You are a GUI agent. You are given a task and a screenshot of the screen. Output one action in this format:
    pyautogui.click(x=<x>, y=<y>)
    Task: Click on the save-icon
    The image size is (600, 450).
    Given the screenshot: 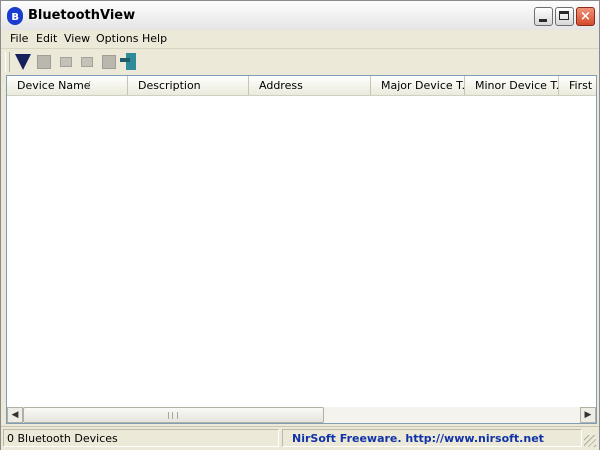 What is the action you would take?
    pyautogui.click(x=44, y=62)
    